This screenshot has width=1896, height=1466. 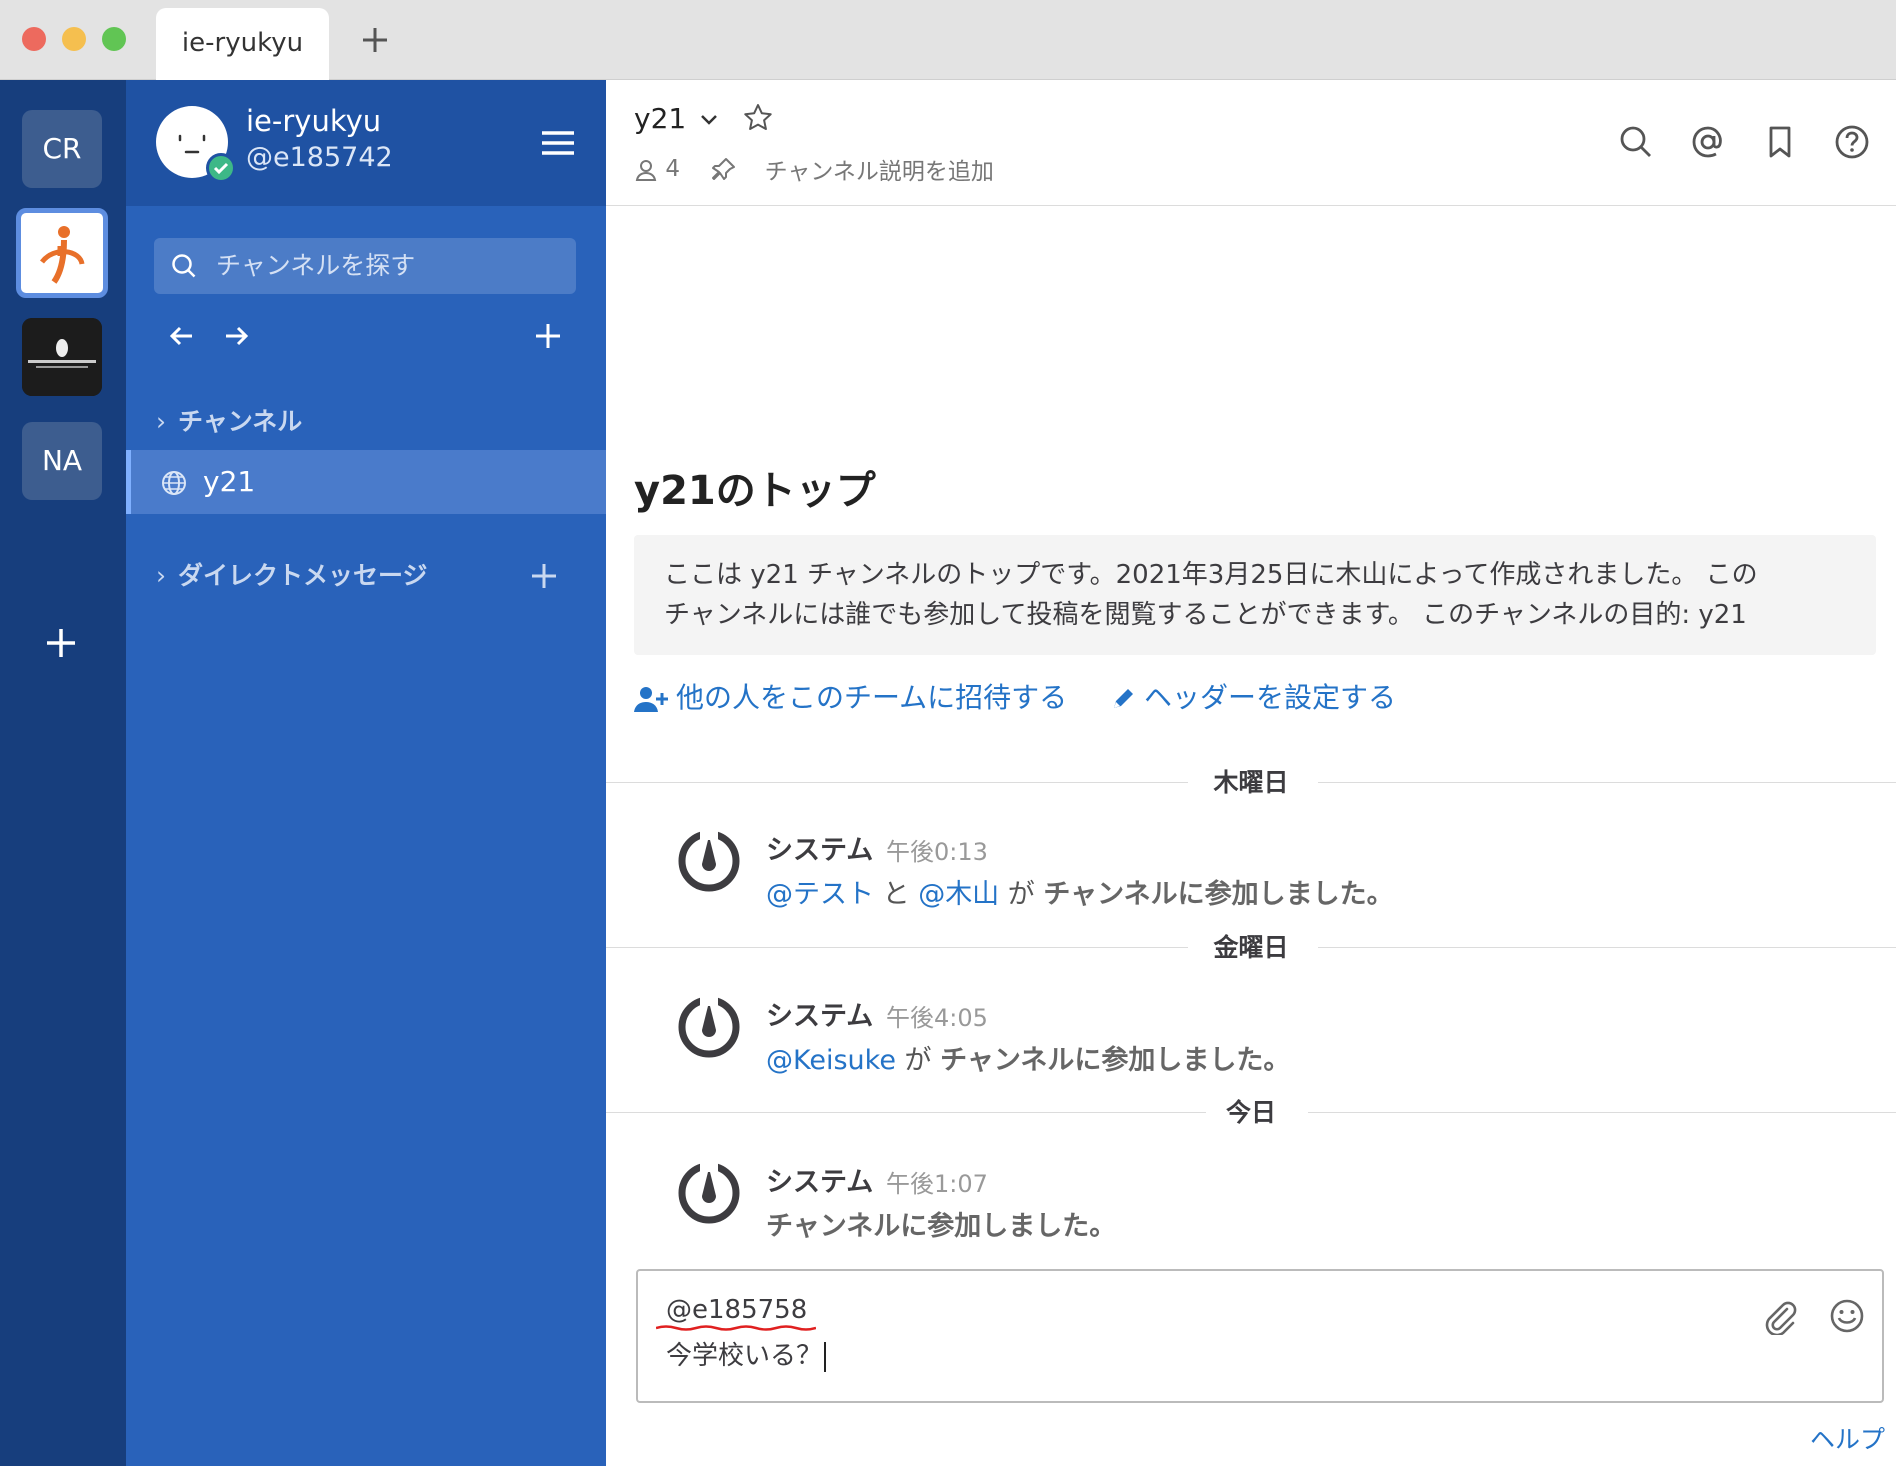 I want to click on mentions-button, so click(x=1708, y=142).